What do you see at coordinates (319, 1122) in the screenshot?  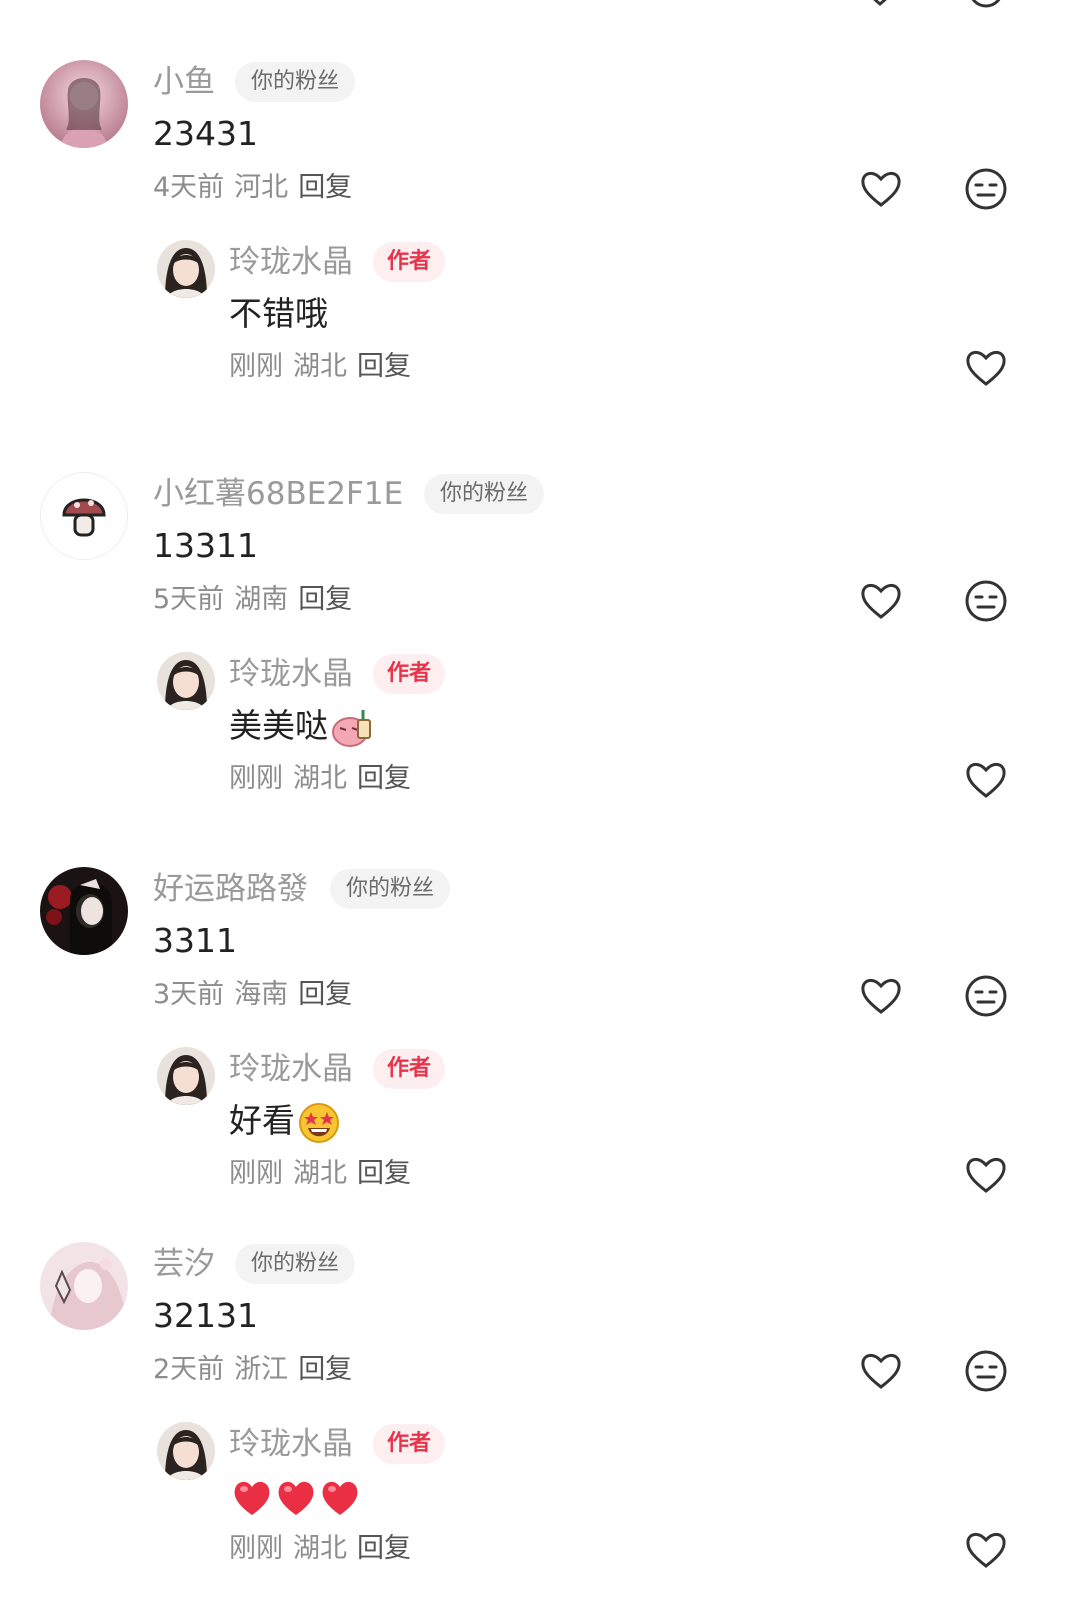 I see `star-struck-emoji` at bounding box center [319, 1122].